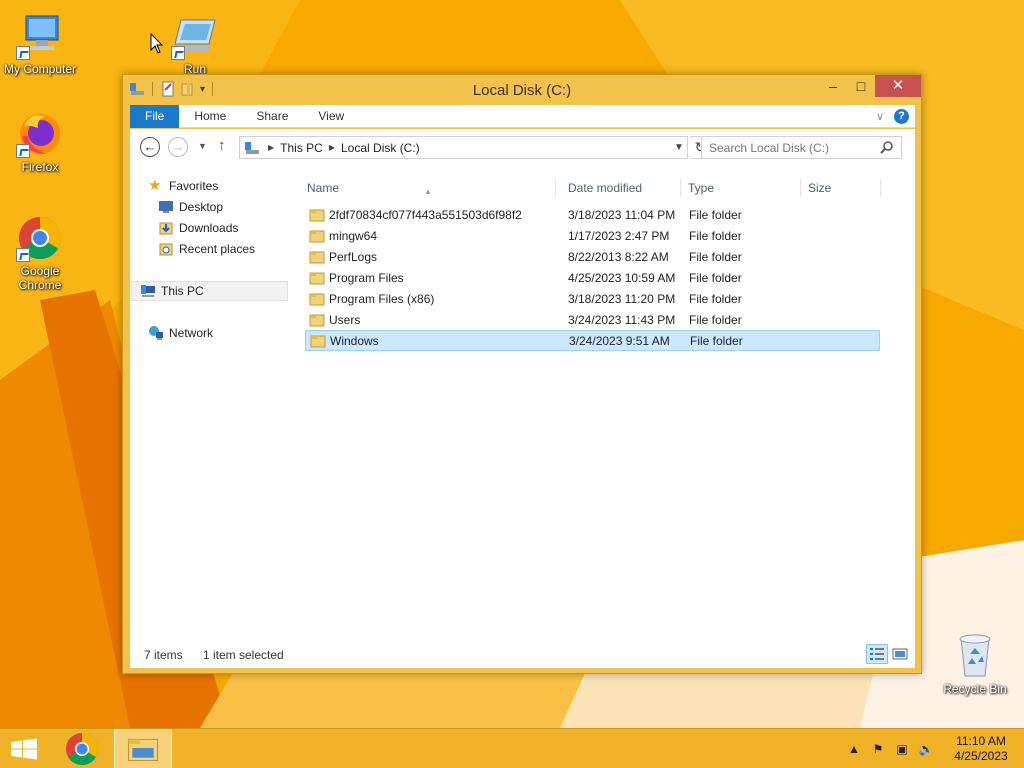 This screenshot has width=1024, height=768. What do you see at coordinates (215, 186) in the screenshot?
I see `nav-favorites: ★ Favorites` at bounding box center [215, 186].